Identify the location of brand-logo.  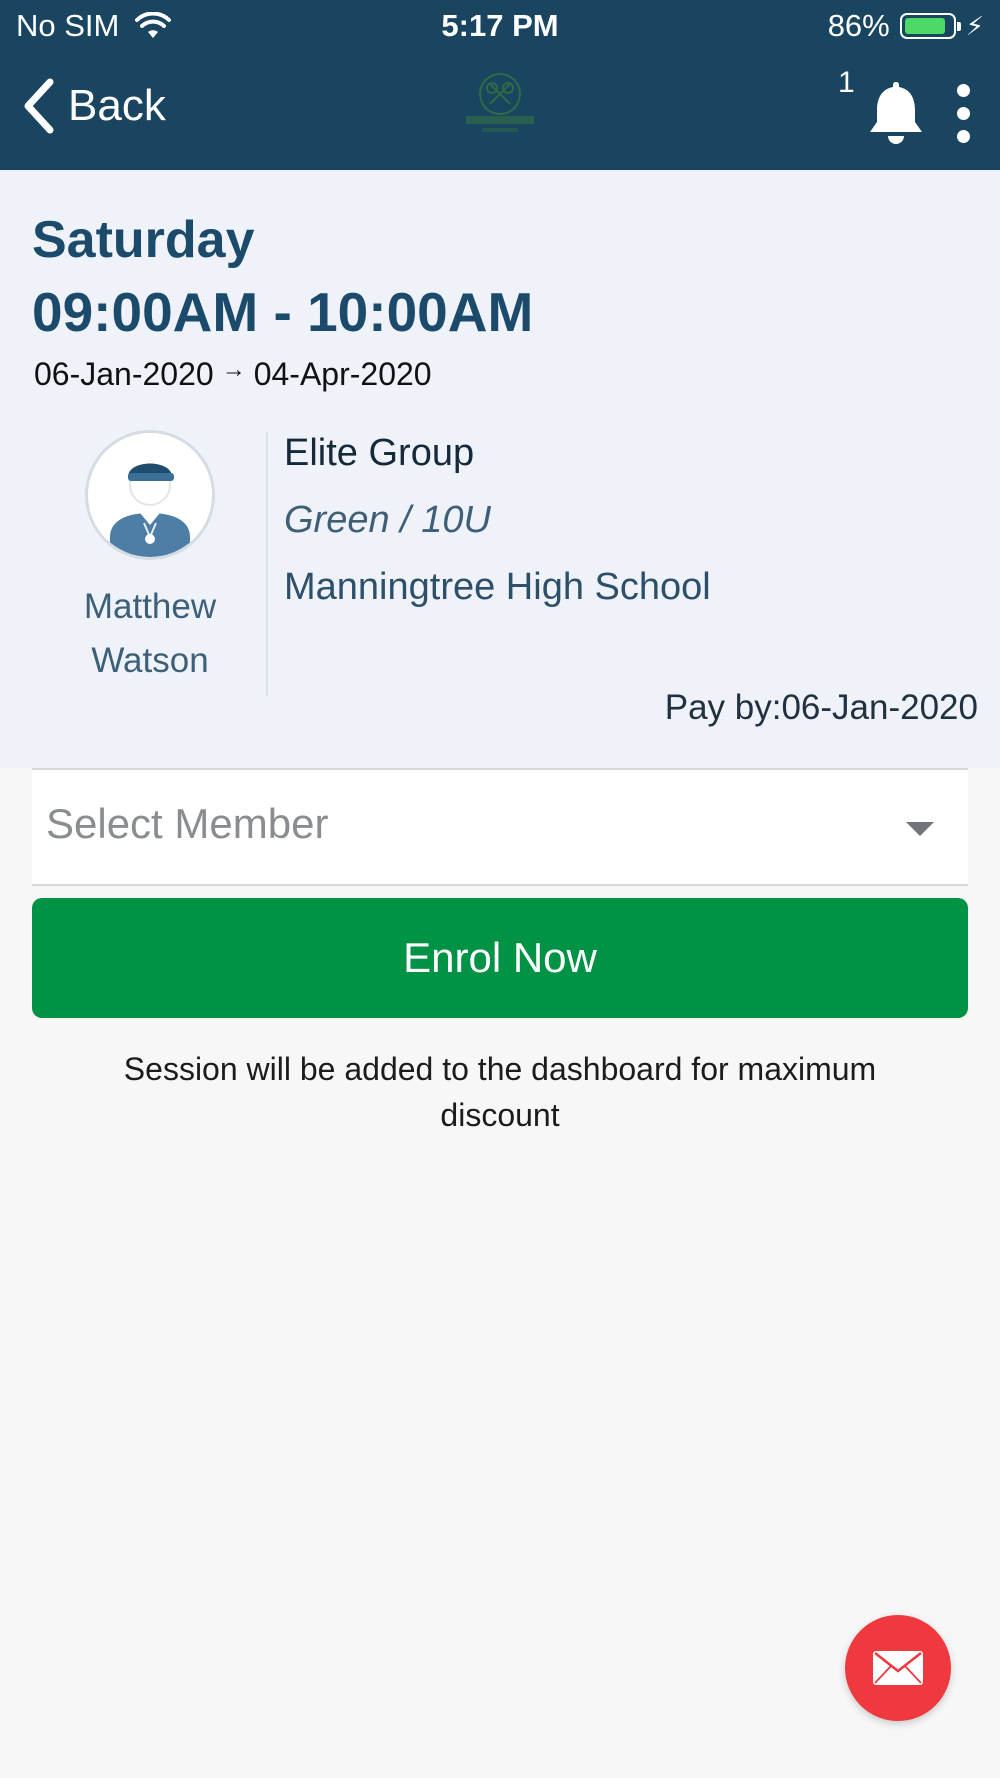
(500, 102).